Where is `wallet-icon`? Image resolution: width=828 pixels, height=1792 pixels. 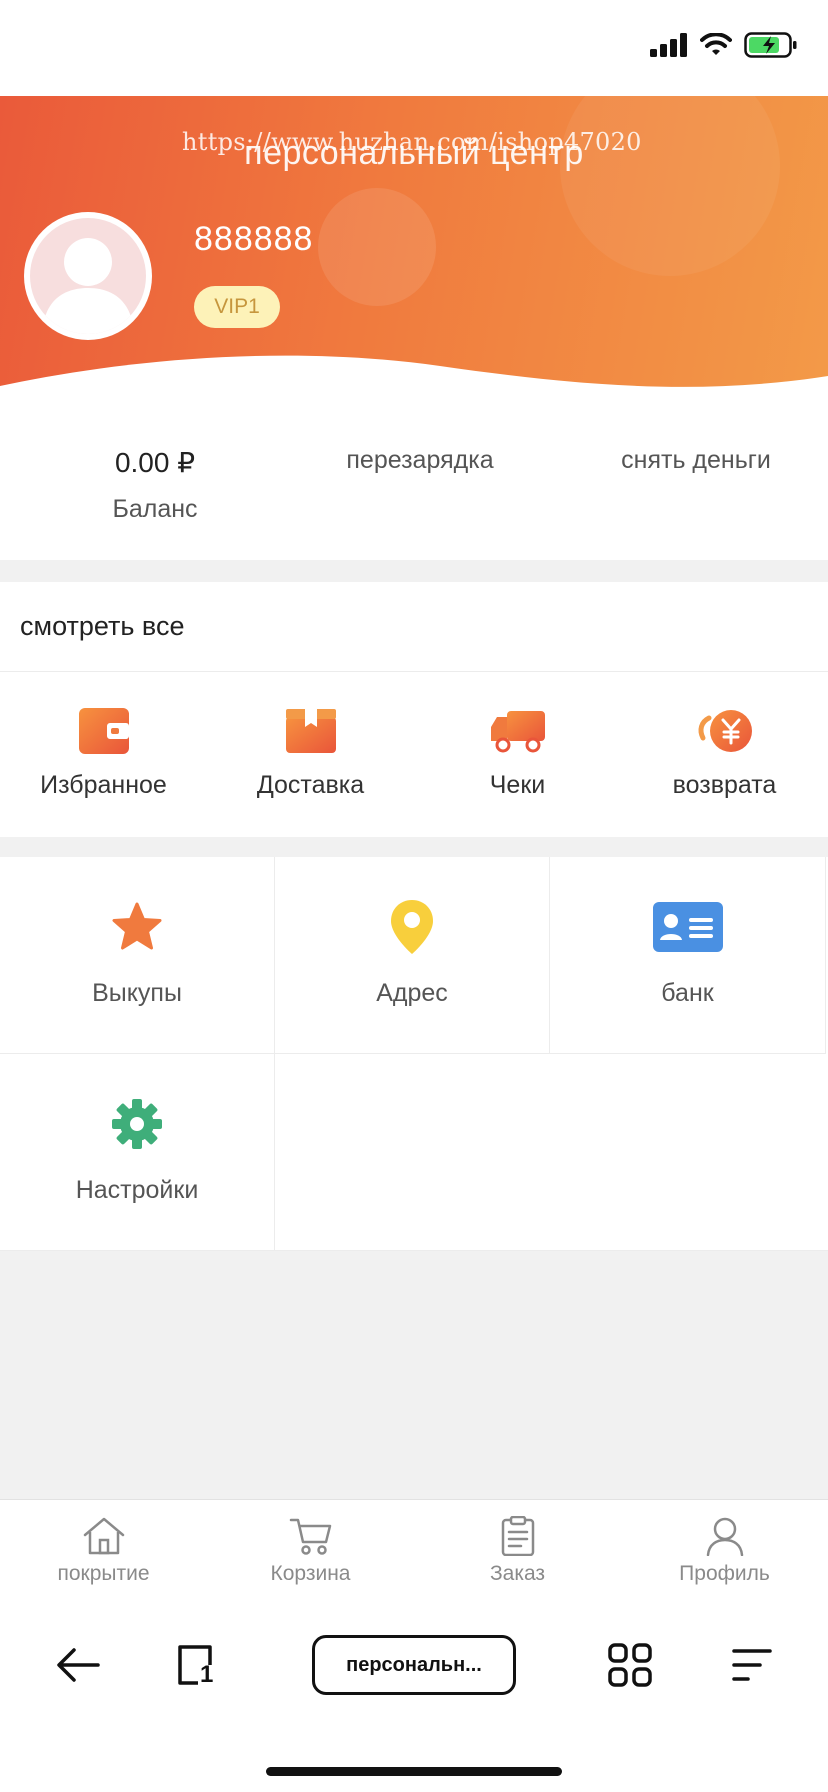
wallet-icon is located at coordinates (104, 731).